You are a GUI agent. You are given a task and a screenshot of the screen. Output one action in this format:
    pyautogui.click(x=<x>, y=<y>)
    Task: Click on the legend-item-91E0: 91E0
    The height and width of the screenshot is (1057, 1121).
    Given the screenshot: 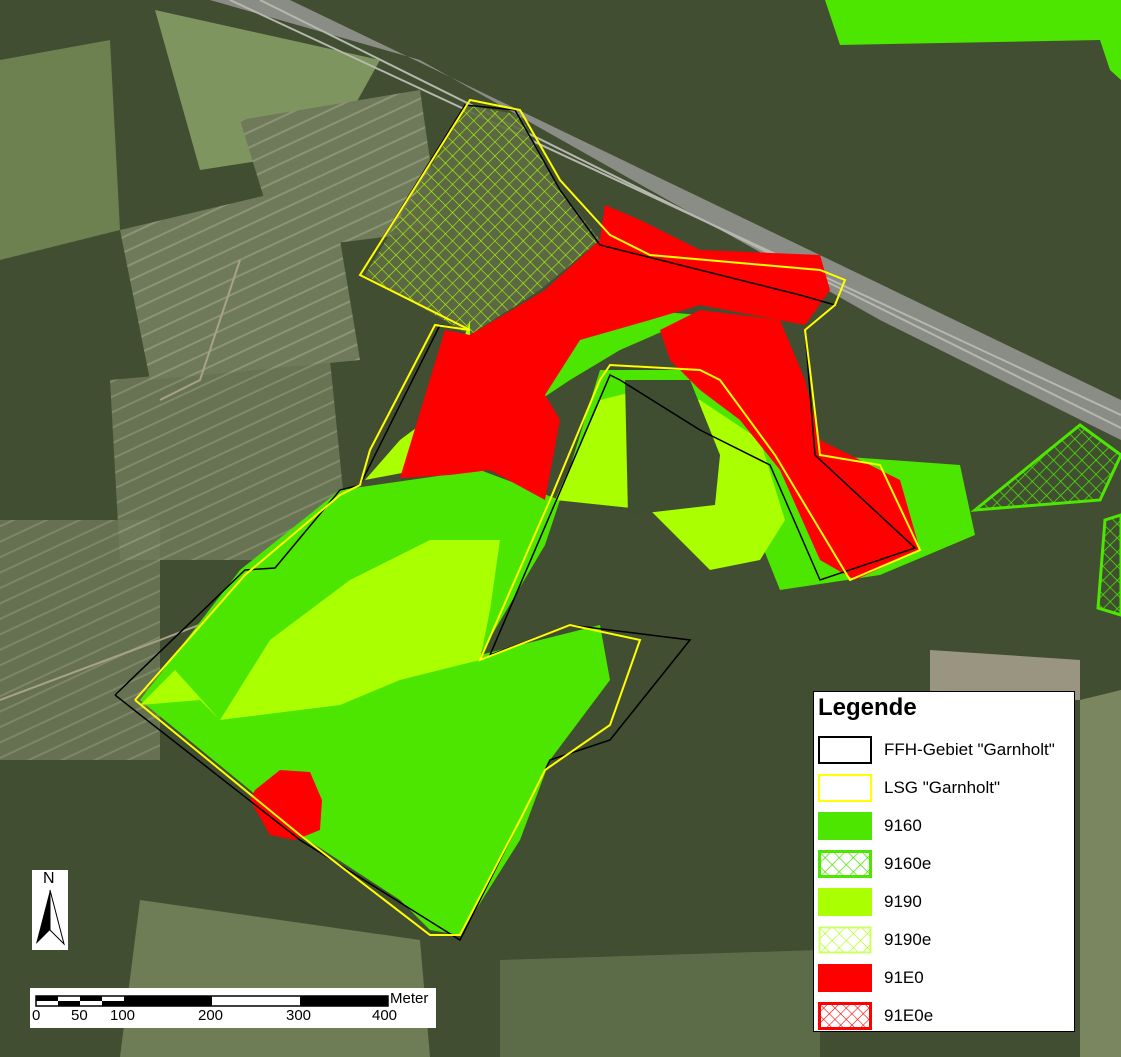 What is the action you would take?
    pyautogui.click(x=947, y=979)
    